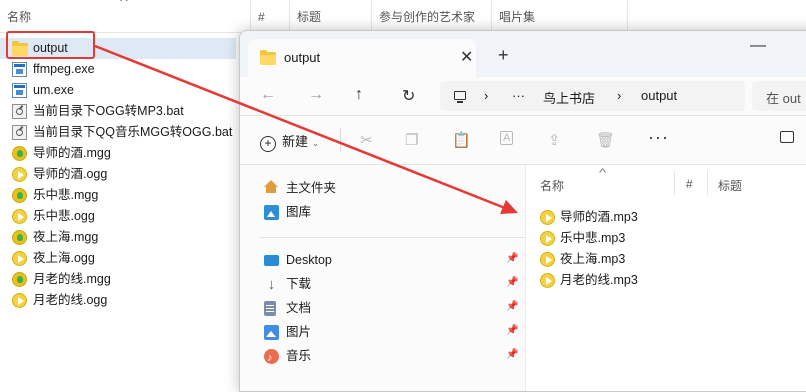  I want to click on details-pane-icon, so click(787, 137).